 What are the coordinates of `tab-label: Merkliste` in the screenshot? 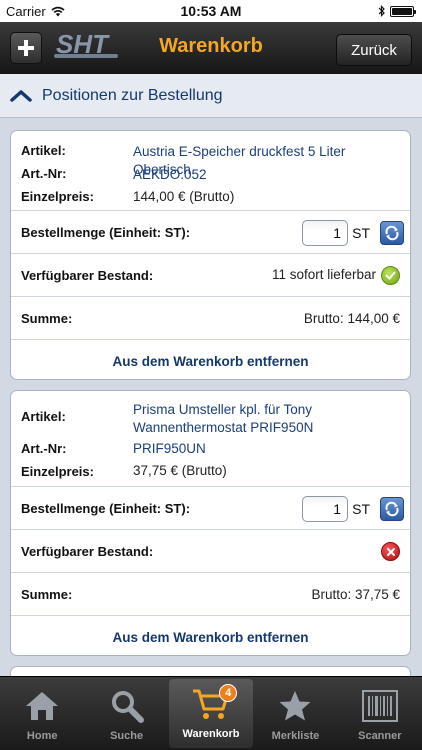 It's located at (295, 736).